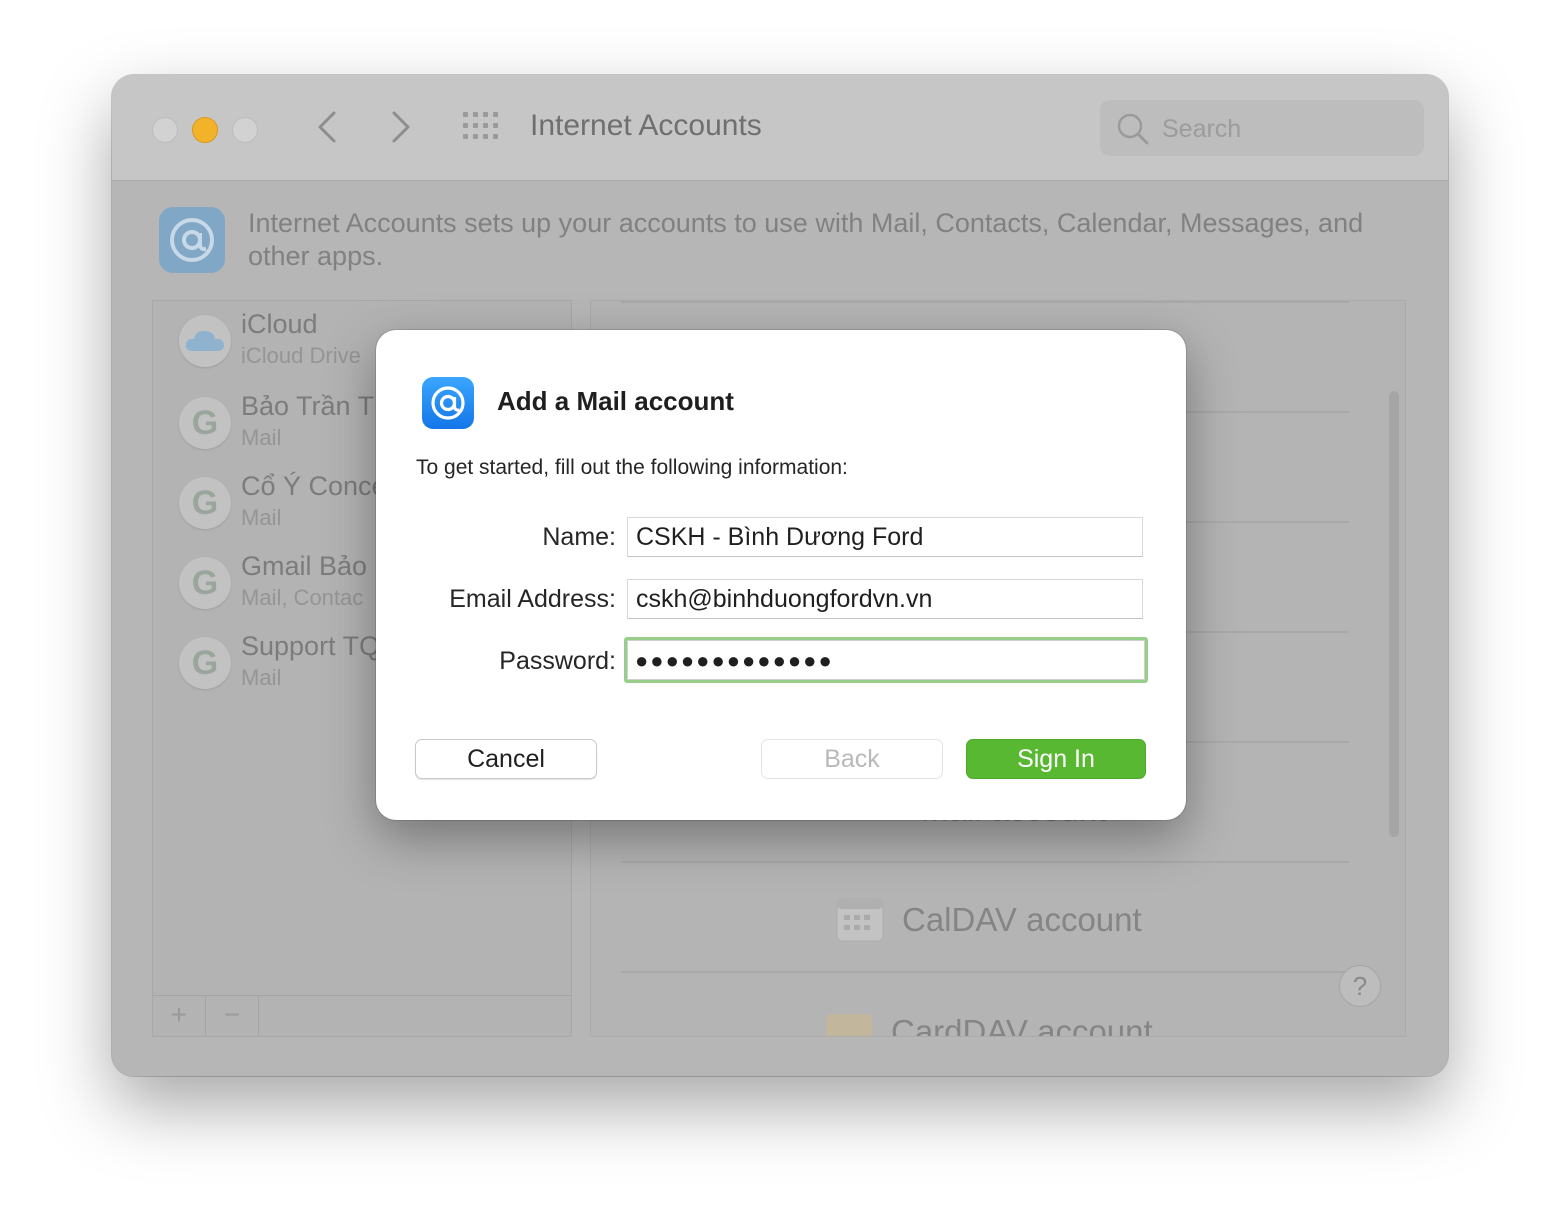 This screenshot has width=1560, height=1224. Describe the element at coordinates (1022, 1024) in the screenshot. I see `carddav-account-option: CardDAV account` at that location.